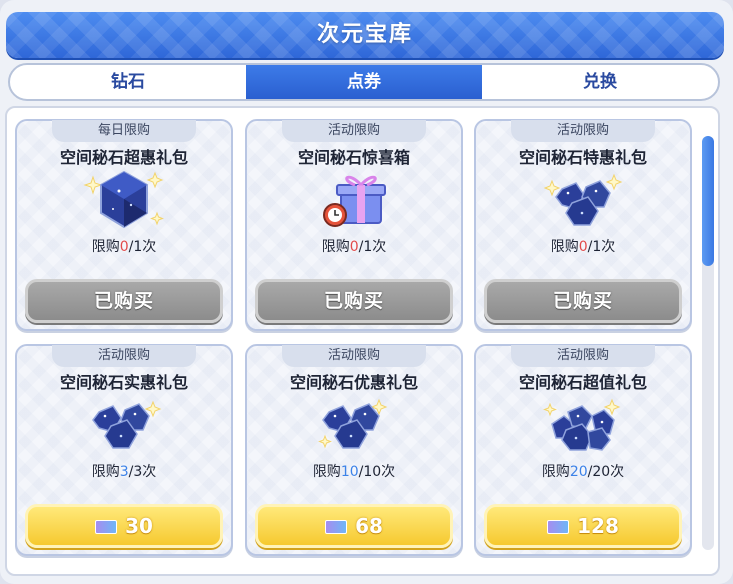 Image resolution: width=733 pixels, height=584 pixels. What do you see at coordinates (349, 472) in the screenshot?
I see `limit-used: 10` at bounding box center [349, 472].